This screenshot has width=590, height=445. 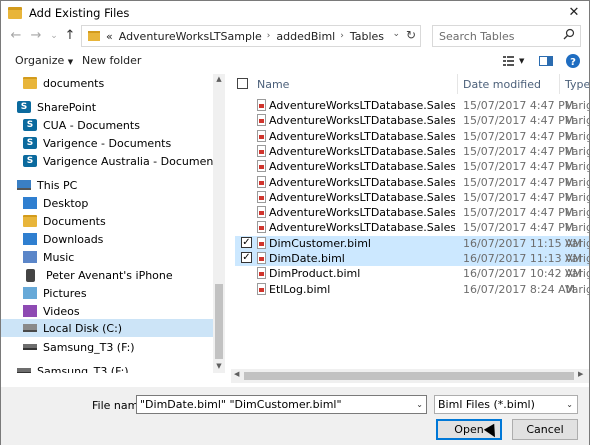 I want to click on sidebar-item-this-pc: This PC, so click(x=47, y=185).